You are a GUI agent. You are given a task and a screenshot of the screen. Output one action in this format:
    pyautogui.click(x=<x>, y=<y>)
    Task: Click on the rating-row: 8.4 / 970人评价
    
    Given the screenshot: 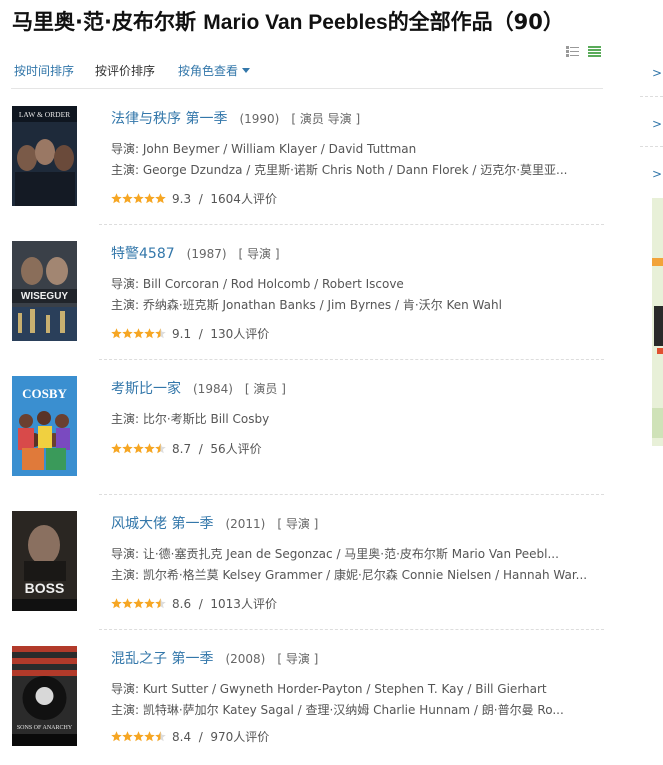 What is the action you would take?
    pyautogui.click(x=190, y=736)
    